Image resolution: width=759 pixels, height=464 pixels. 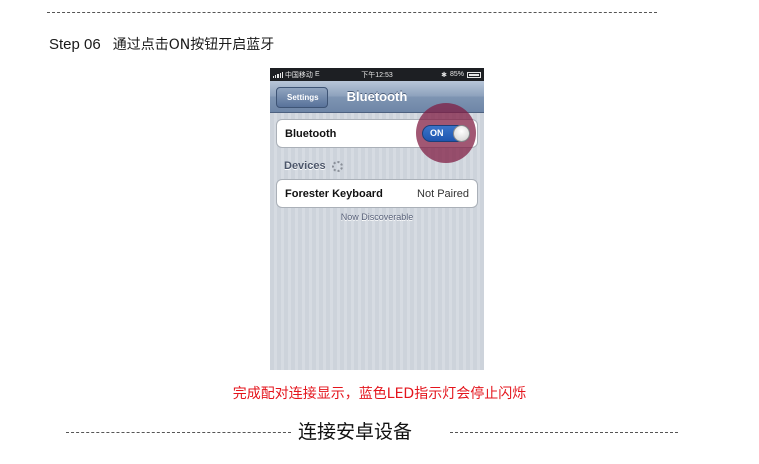 What do you see at coordinates (75, 44) in the screenshot?
I see `step-number: Step 06` at bounding box center [75, 44].